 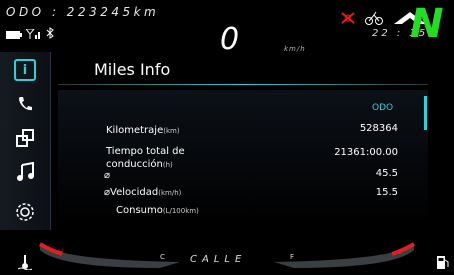 I want to click on connect-icon, so click(x=25, y=138).